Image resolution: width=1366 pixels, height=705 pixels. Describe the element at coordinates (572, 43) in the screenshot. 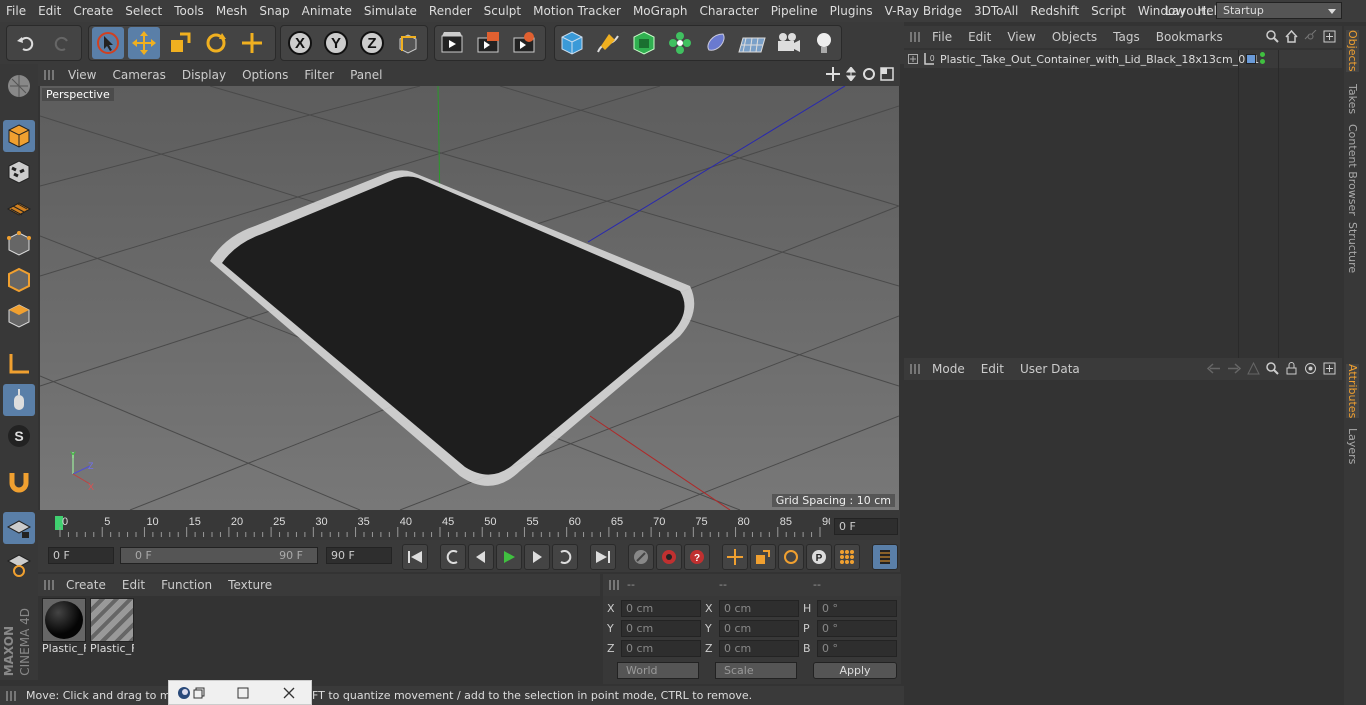

I see `cube-icon` at that location.